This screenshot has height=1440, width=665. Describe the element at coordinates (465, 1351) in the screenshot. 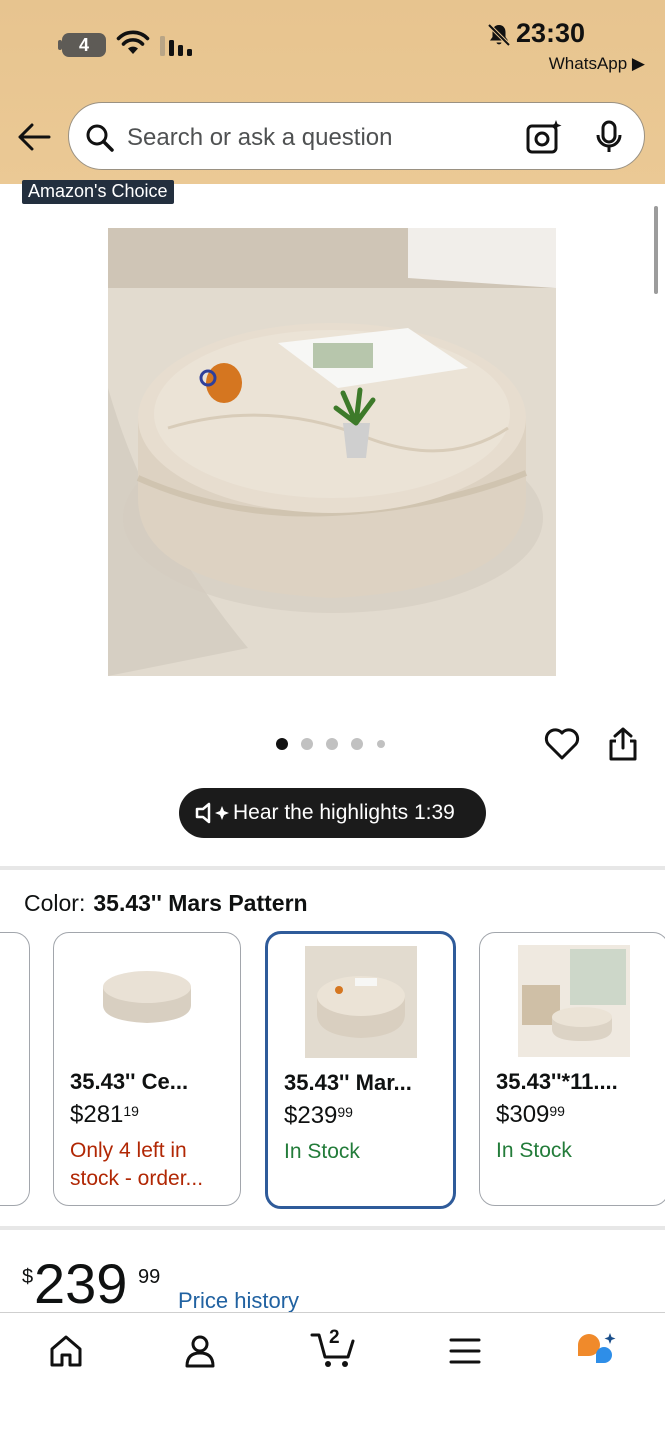

I see `menu-icon` at that location.